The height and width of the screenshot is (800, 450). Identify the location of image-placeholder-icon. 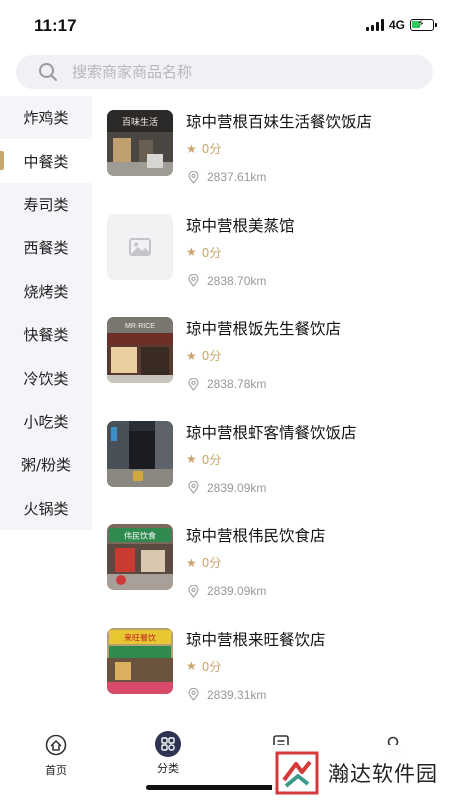
(140, 246).